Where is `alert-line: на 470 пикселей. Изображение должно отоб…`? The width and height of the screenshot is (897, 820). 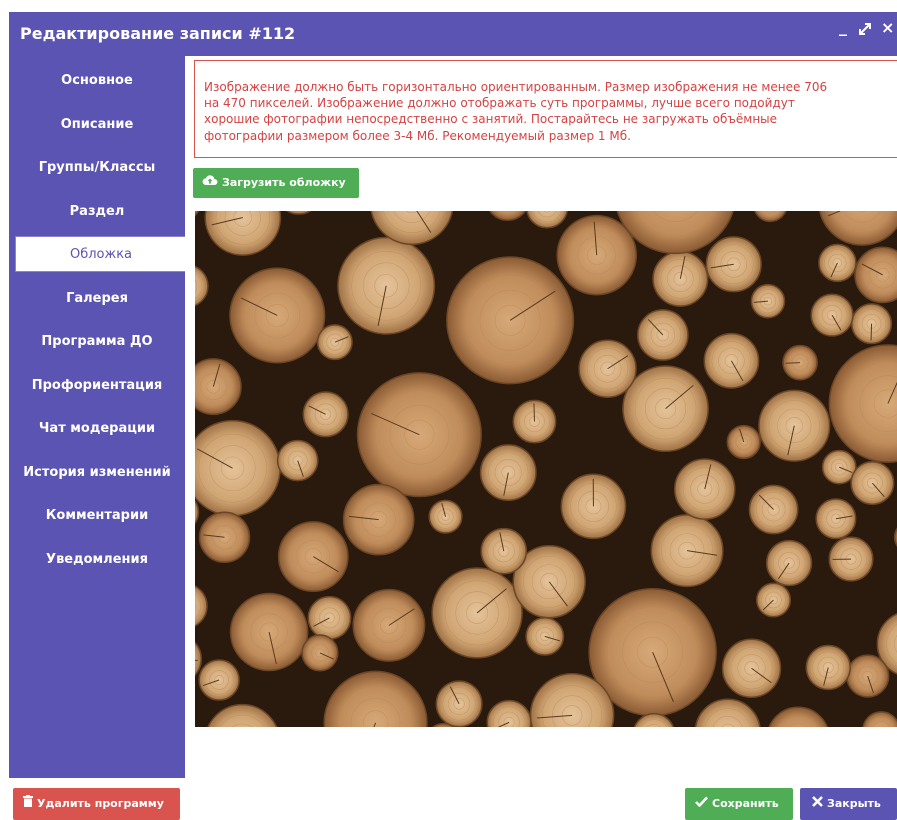
alert-line: на 470 пикселей. Изображение должно отоб… is located at coordinates (550, 103).